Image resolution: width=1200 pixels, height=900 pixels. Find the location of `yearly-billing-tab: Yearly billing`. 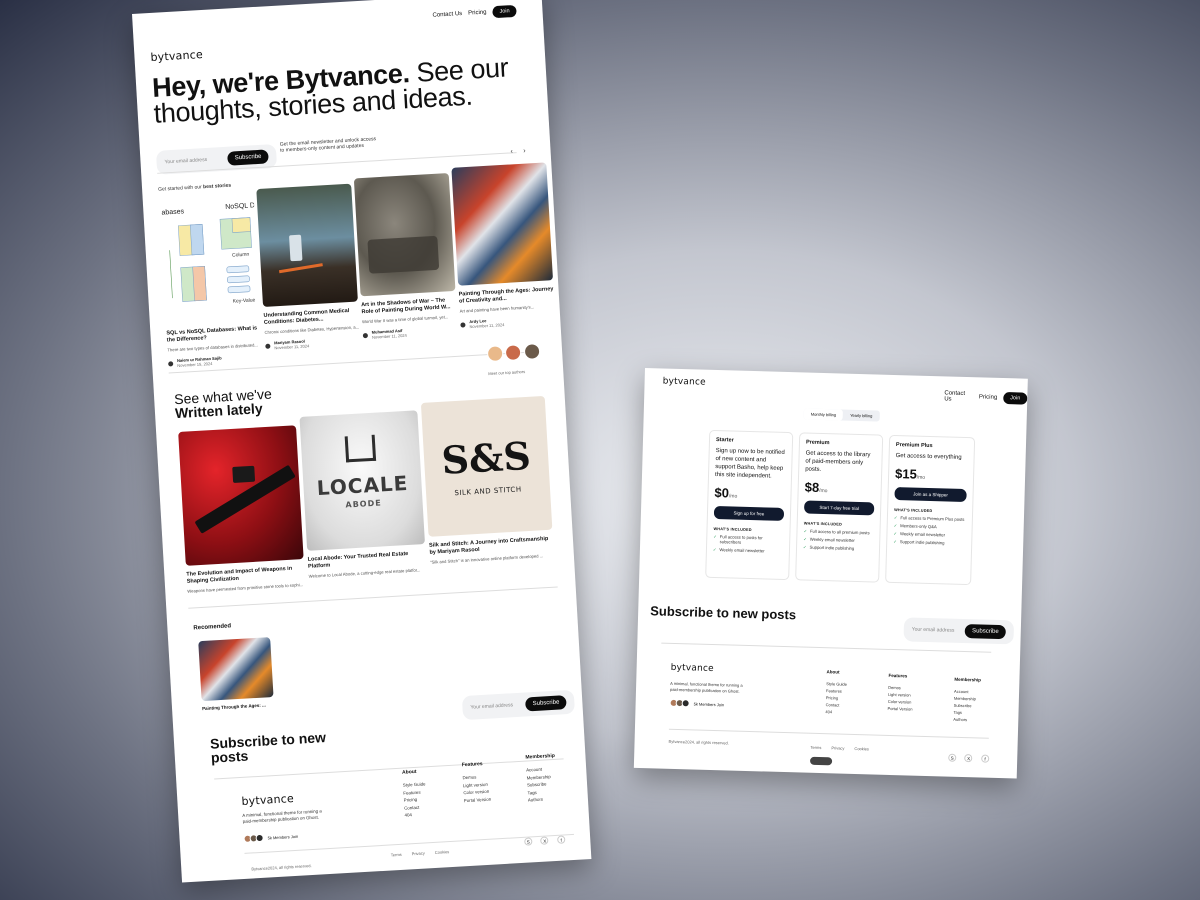

yearly-billing-tab: Yearly billing is located at coordinates (861, 416).